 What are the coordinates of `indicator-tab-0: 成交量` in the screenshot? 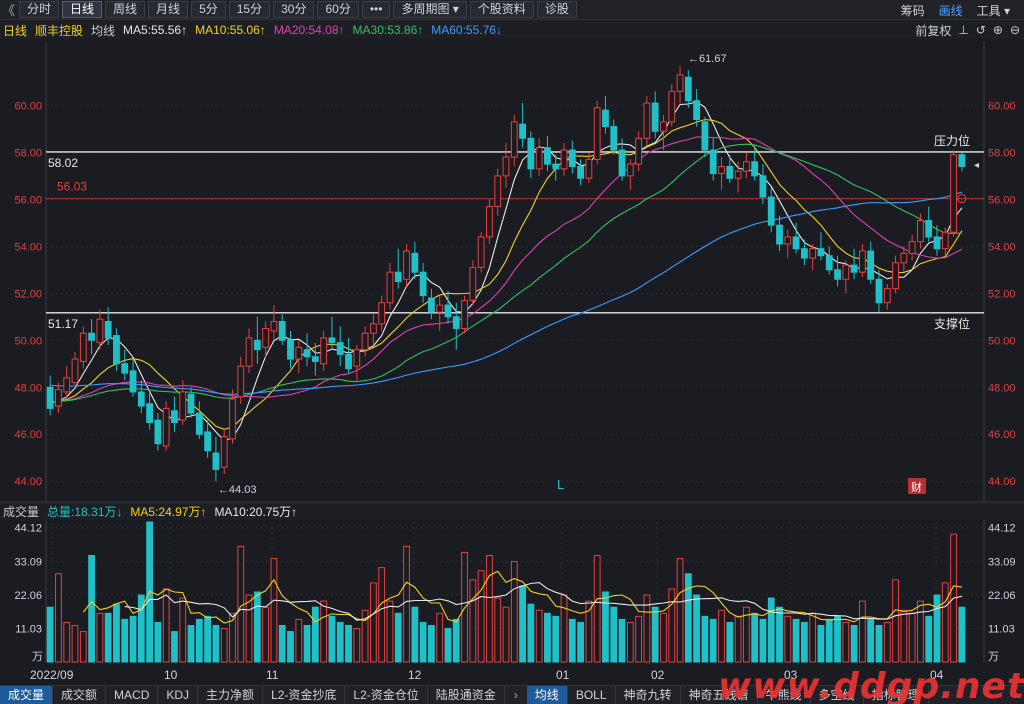 It's located at (27, 695).